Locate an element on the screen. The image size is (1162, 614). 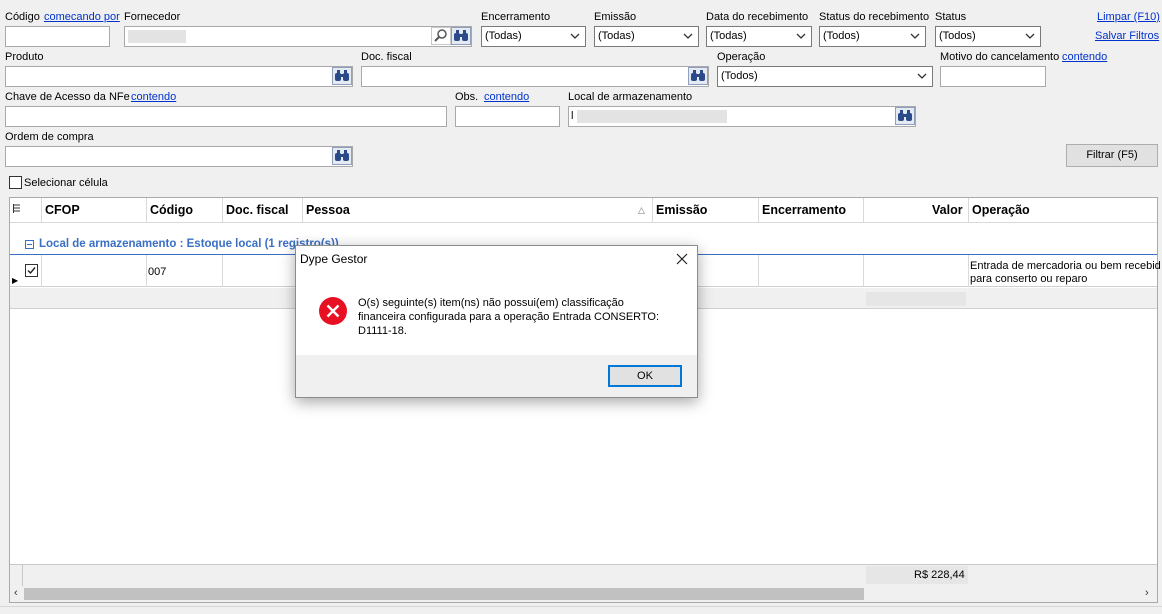
col-header-pessoa: Pessoa is located at coordinates (328, 210).